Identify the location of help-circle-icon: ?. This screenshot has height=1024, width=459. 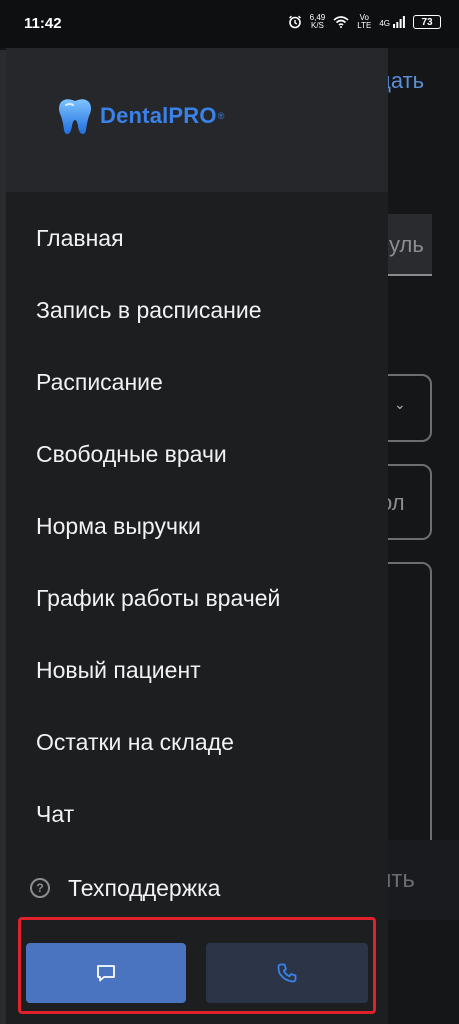
(40, 888).